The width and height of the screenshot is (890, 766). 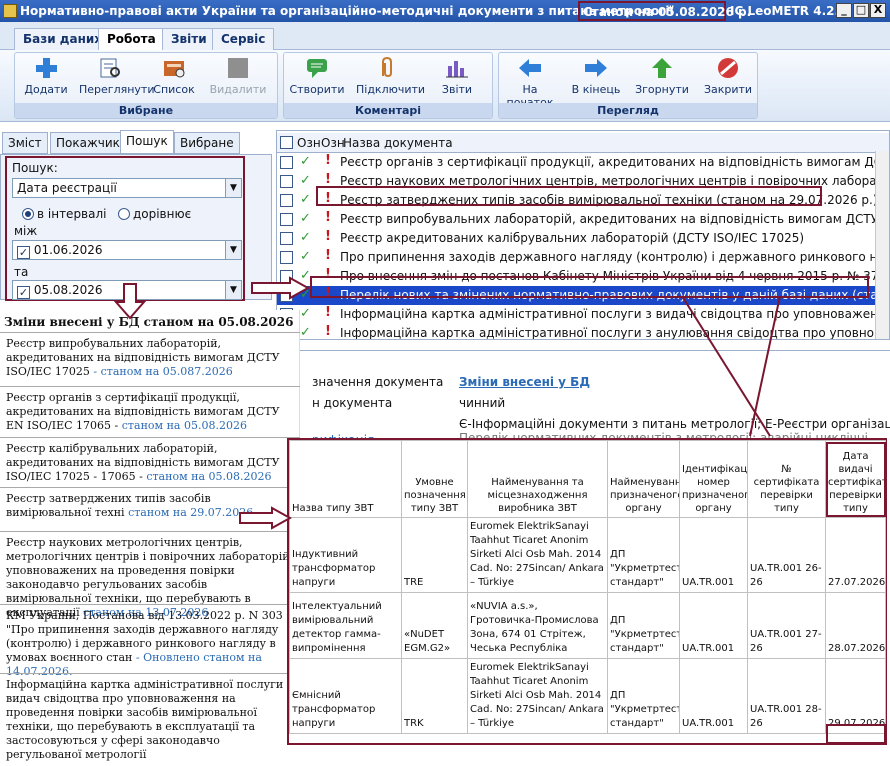 What do you see at coordinates (596, 76) in the screenshot?
I see `to-end-button: В кінець` at bounding box center [596, 76].